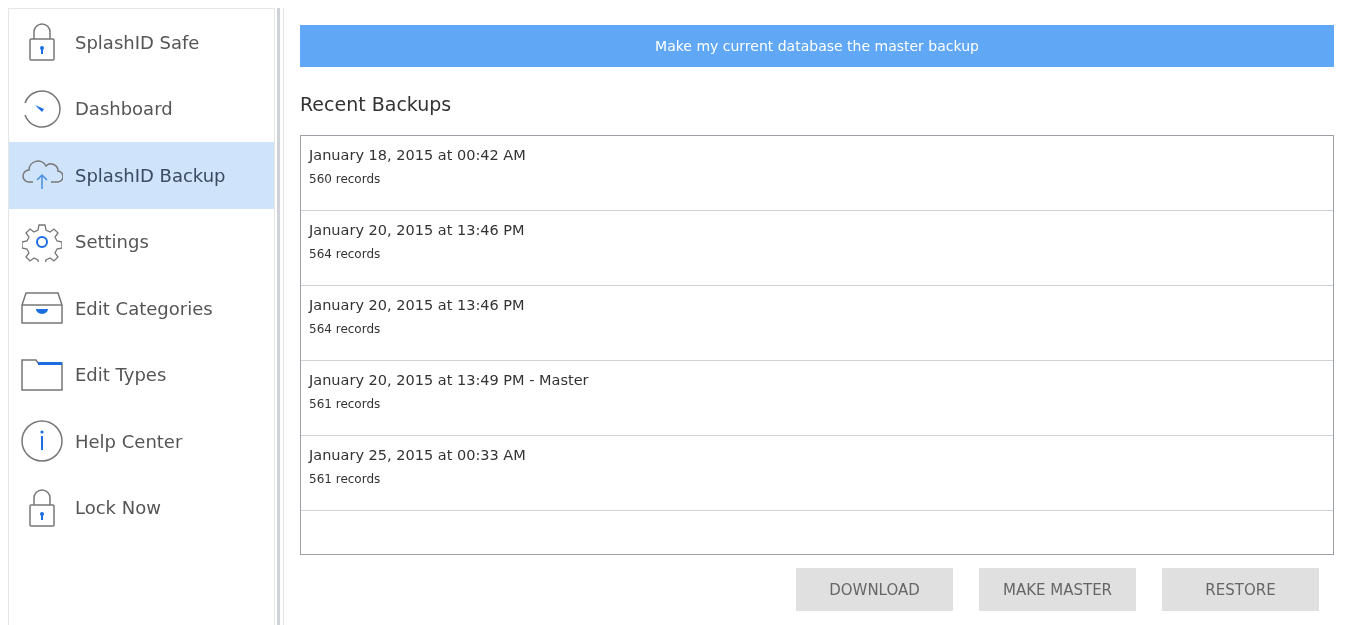  I want to click on backup-row: January 18, 2015 at 00:42 AM 560 records, so click(817, 173).